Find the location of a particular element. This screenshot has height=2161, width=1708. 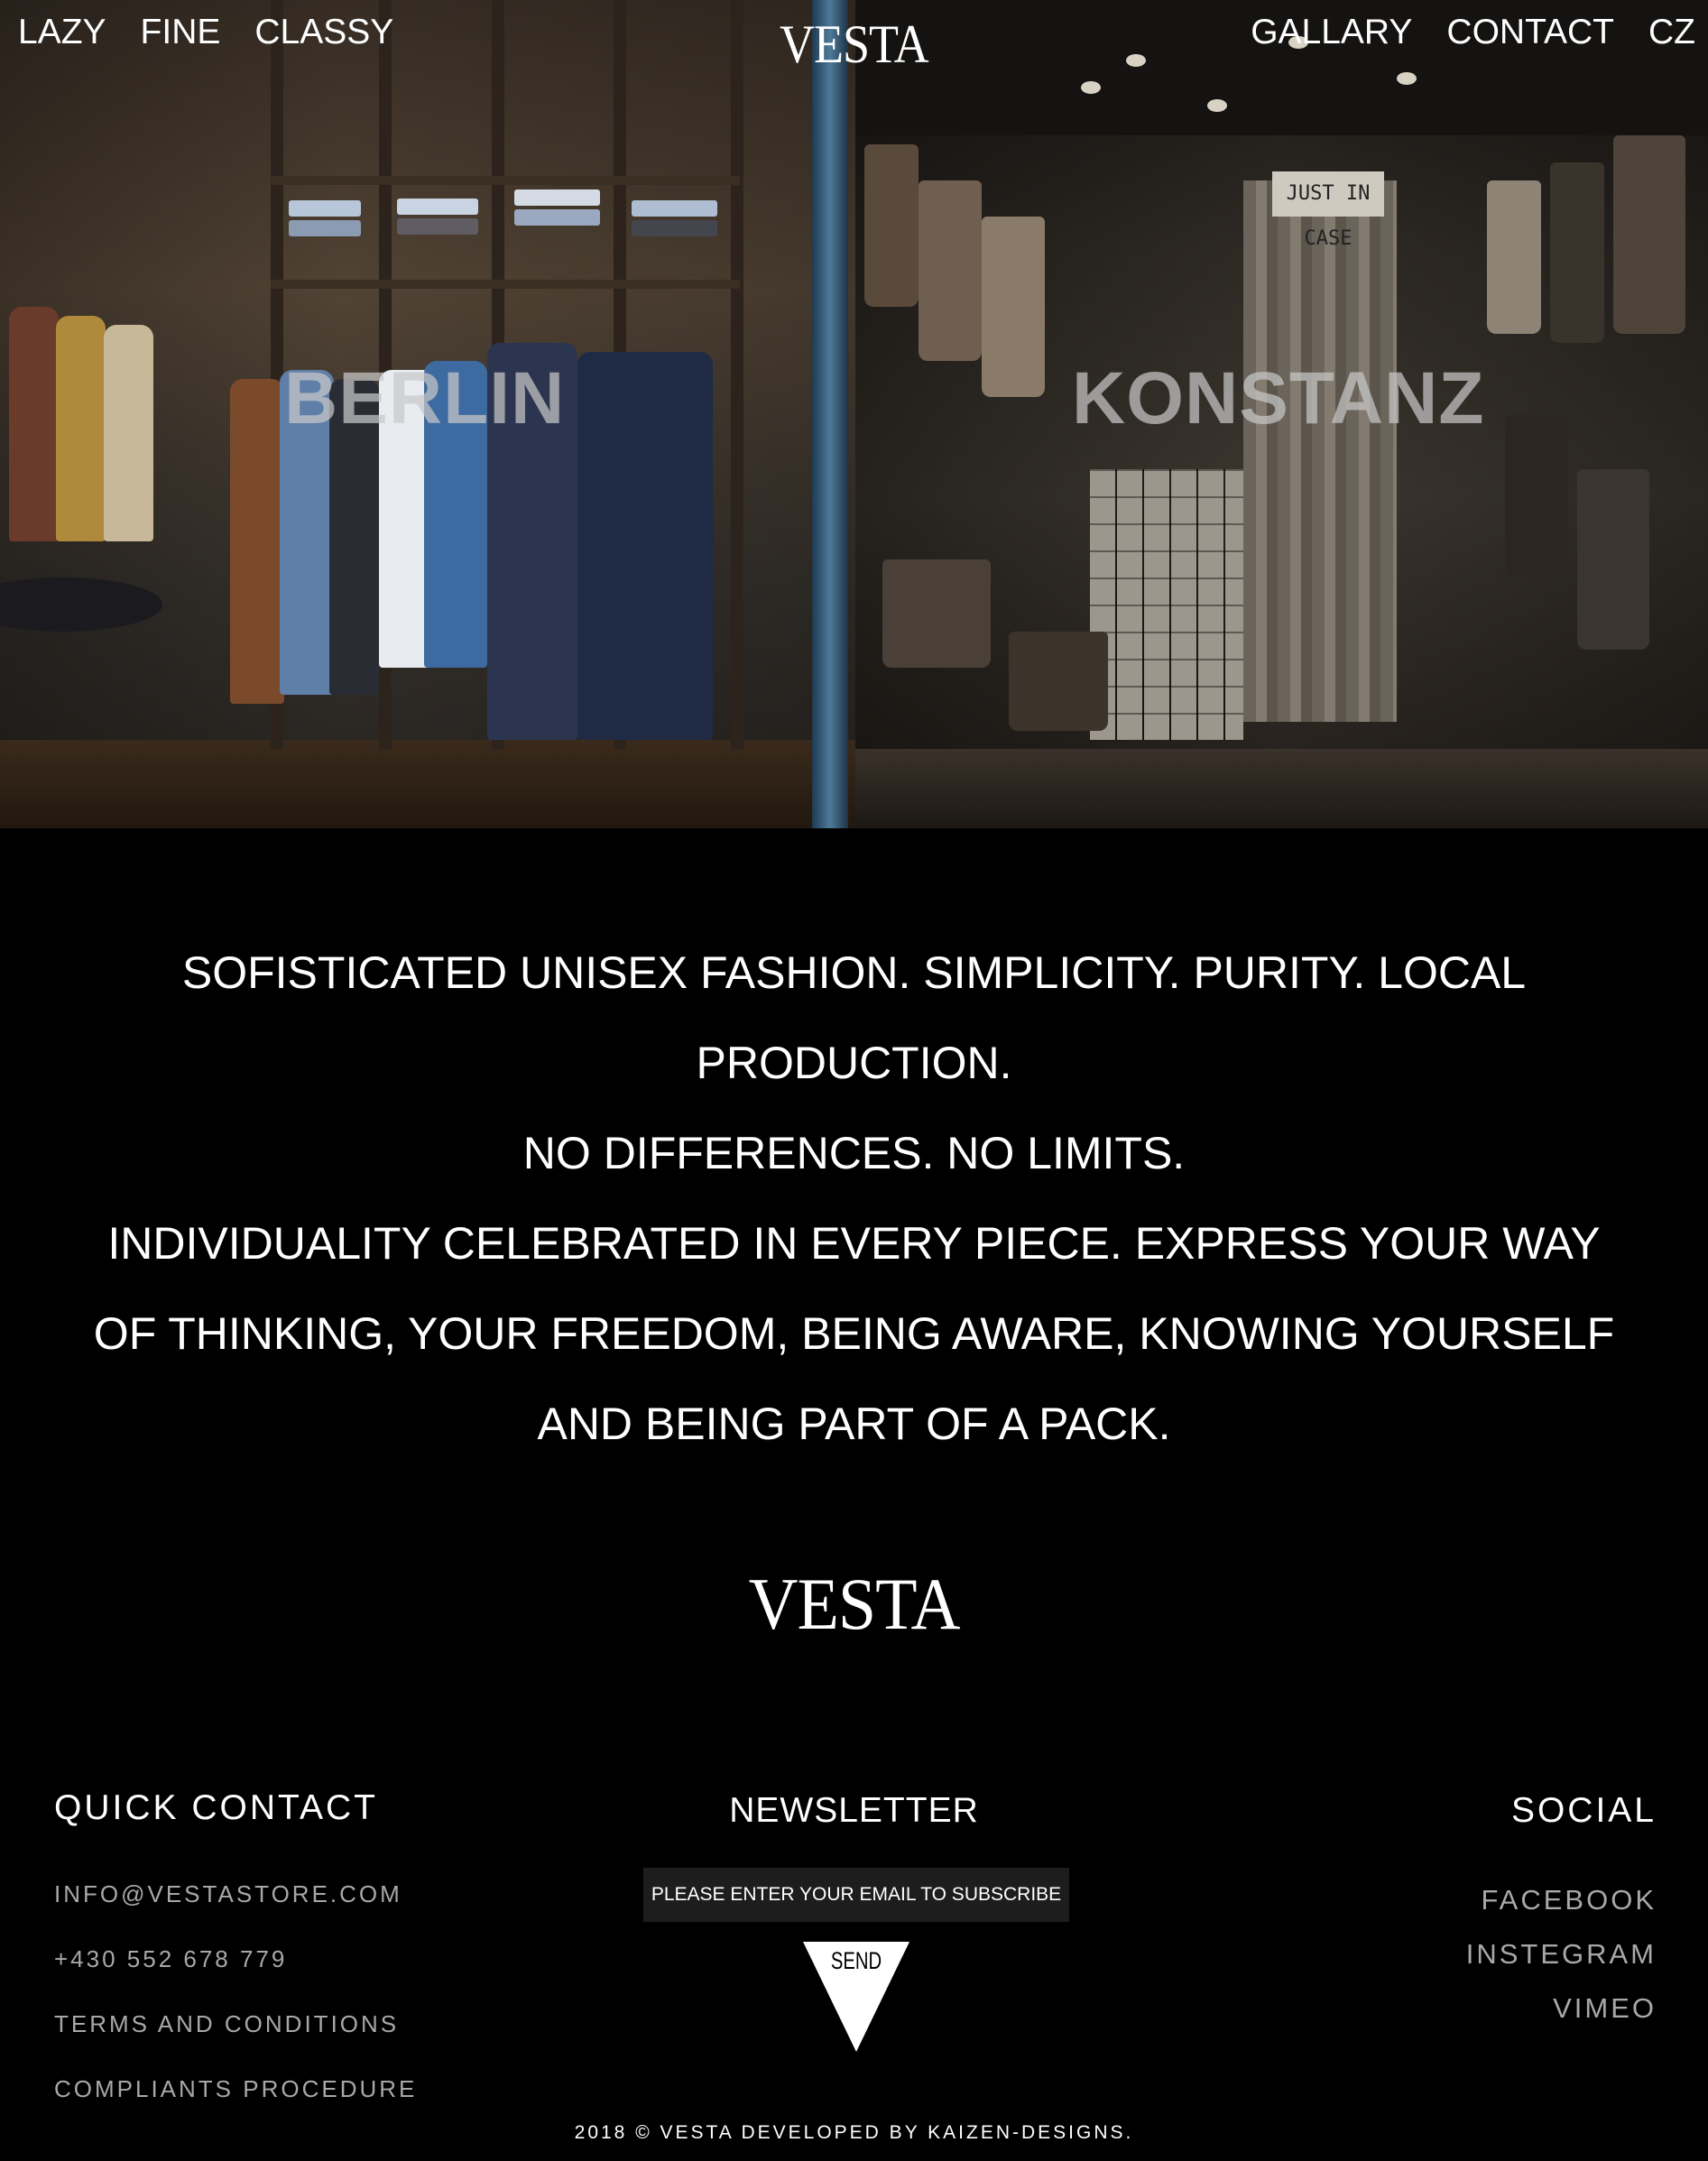

nav-link-gallery: GALLARY is located at coordinates (1331, 32).